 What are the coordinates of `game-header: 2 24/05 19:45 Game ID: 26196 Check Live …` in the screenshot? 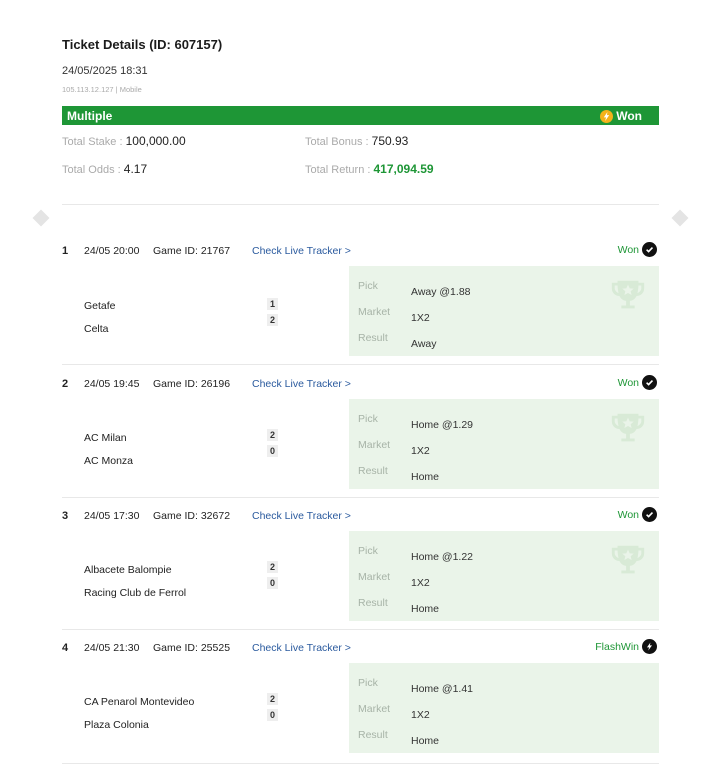 It's located at (360, 384).